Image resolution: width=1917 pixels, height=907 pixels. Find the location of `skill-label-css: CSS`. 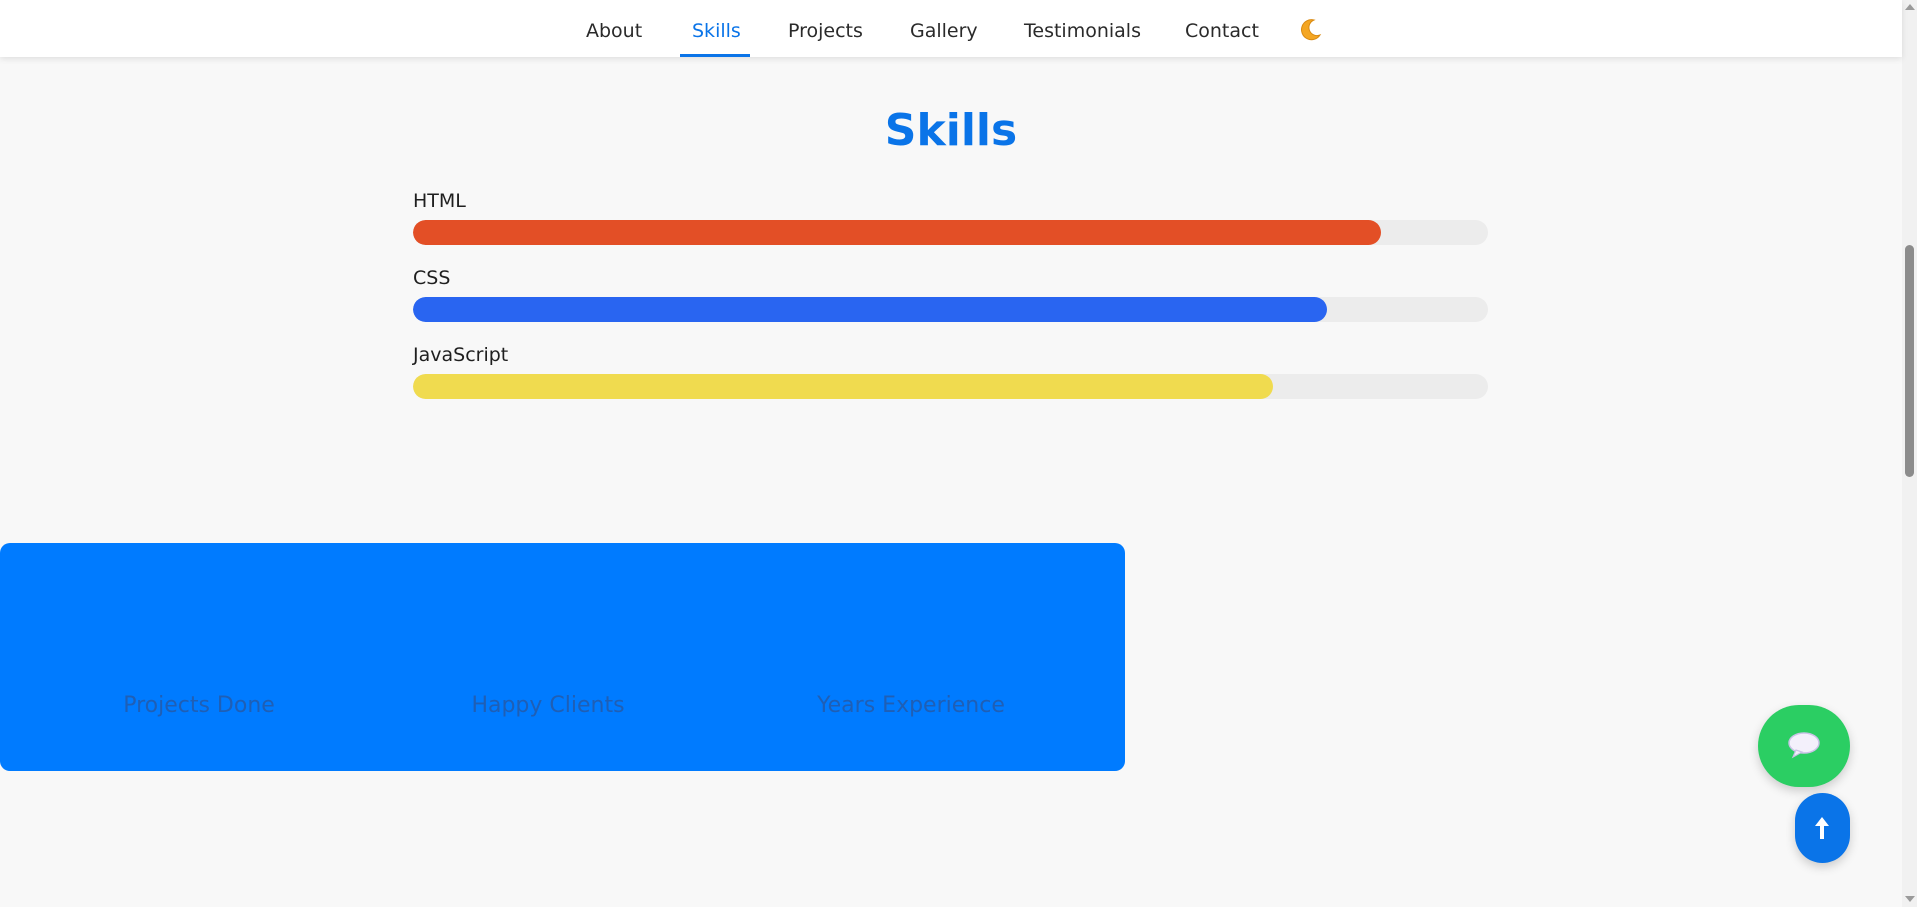

skill-label-css: CSS is located at coordinates (432, 278).